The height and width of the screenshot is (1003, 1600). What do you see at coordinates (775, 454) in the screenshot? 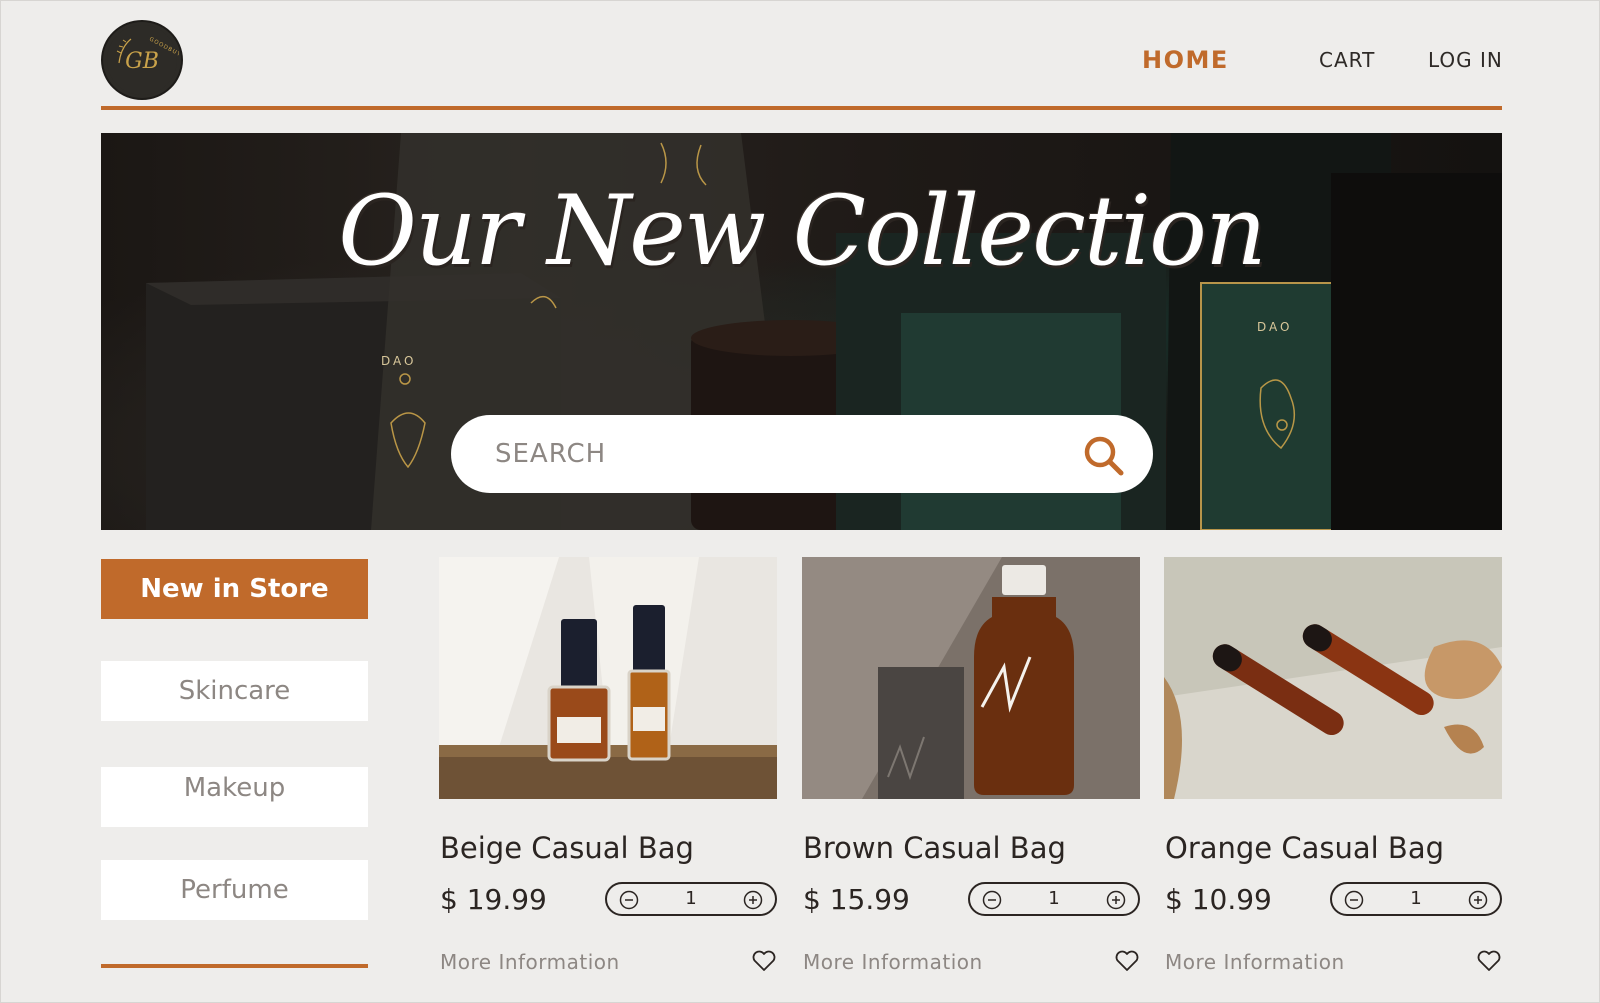
I see `search-input` at bounding box center [775, 454].